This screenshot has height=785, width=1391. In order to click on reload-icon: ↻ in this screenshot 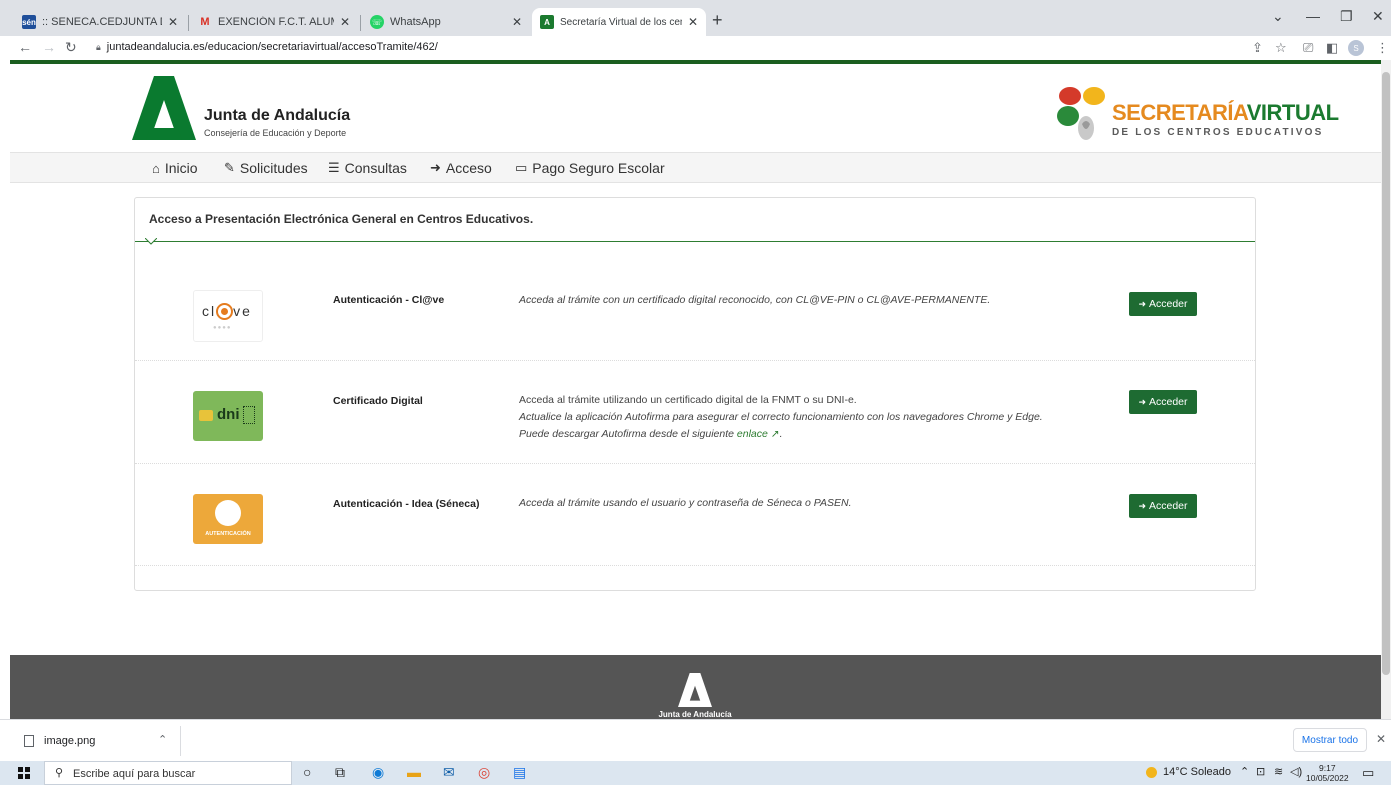, I will do `click(71, 47)`.